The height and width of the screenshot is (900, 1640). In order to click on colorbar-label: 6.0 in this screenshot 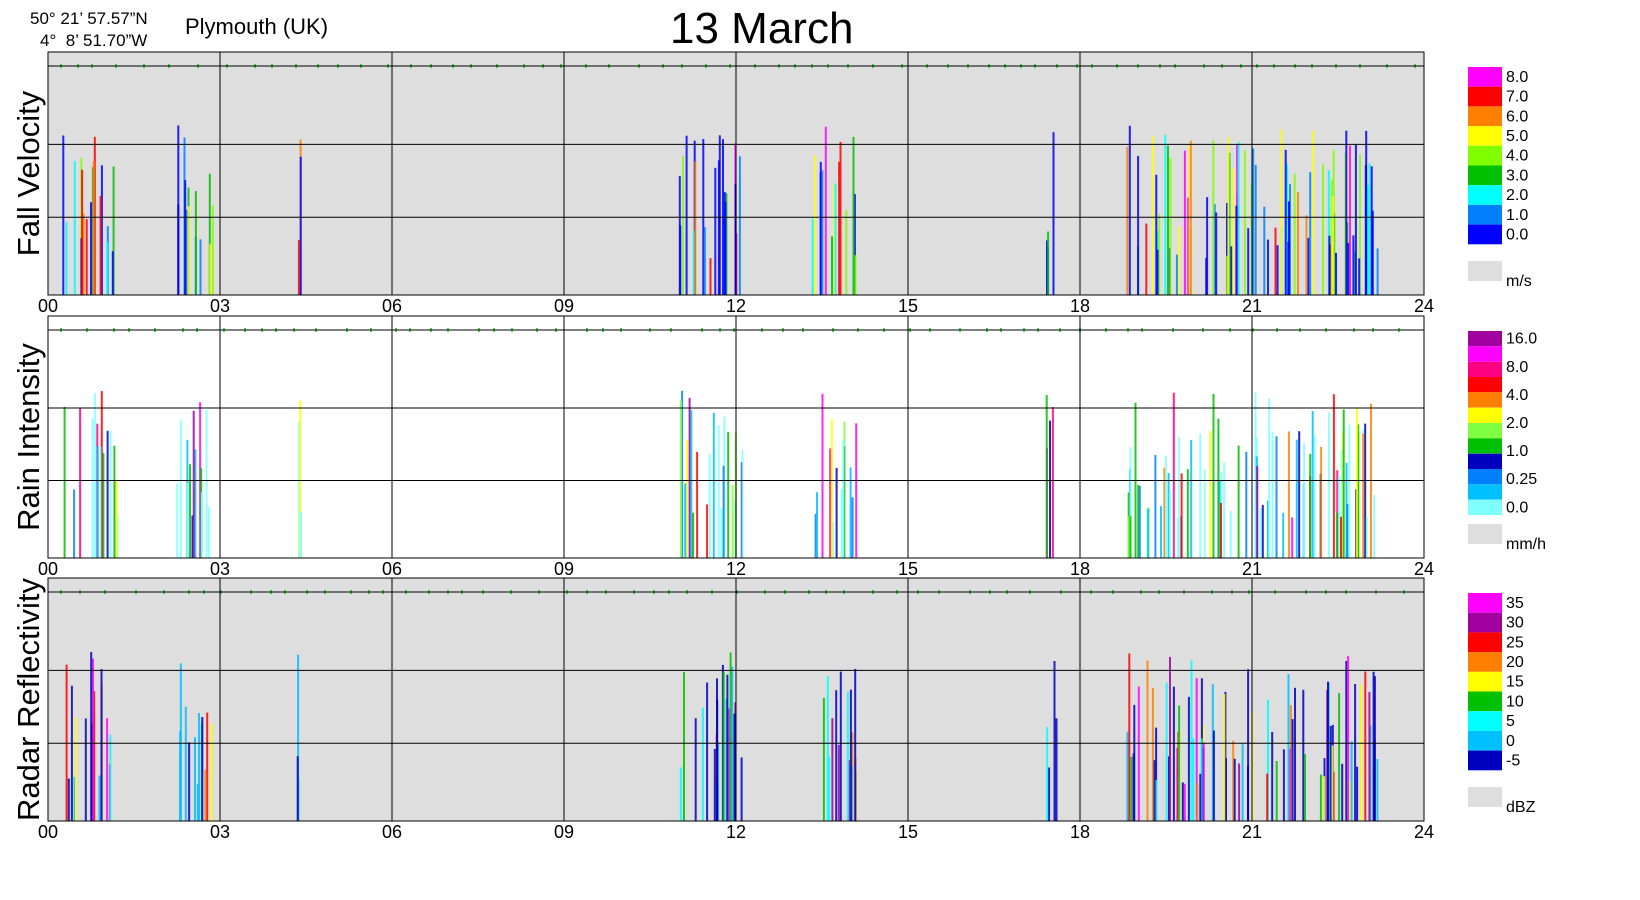, I will do `click(1517, 116)`.